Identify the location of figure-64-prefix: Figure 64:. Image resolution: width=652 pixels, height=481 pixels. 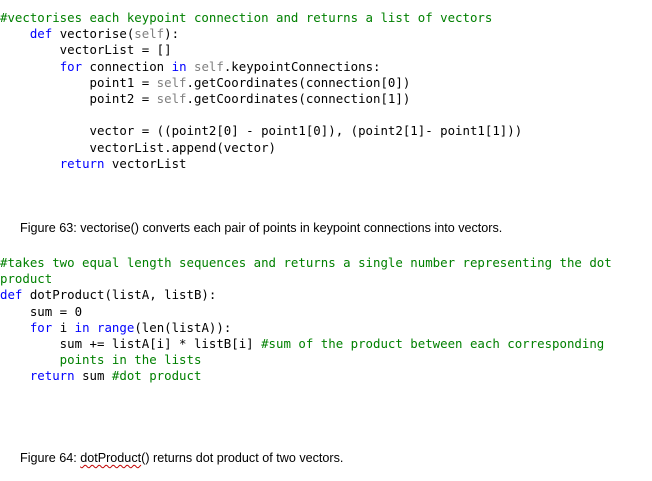
(50, 458).